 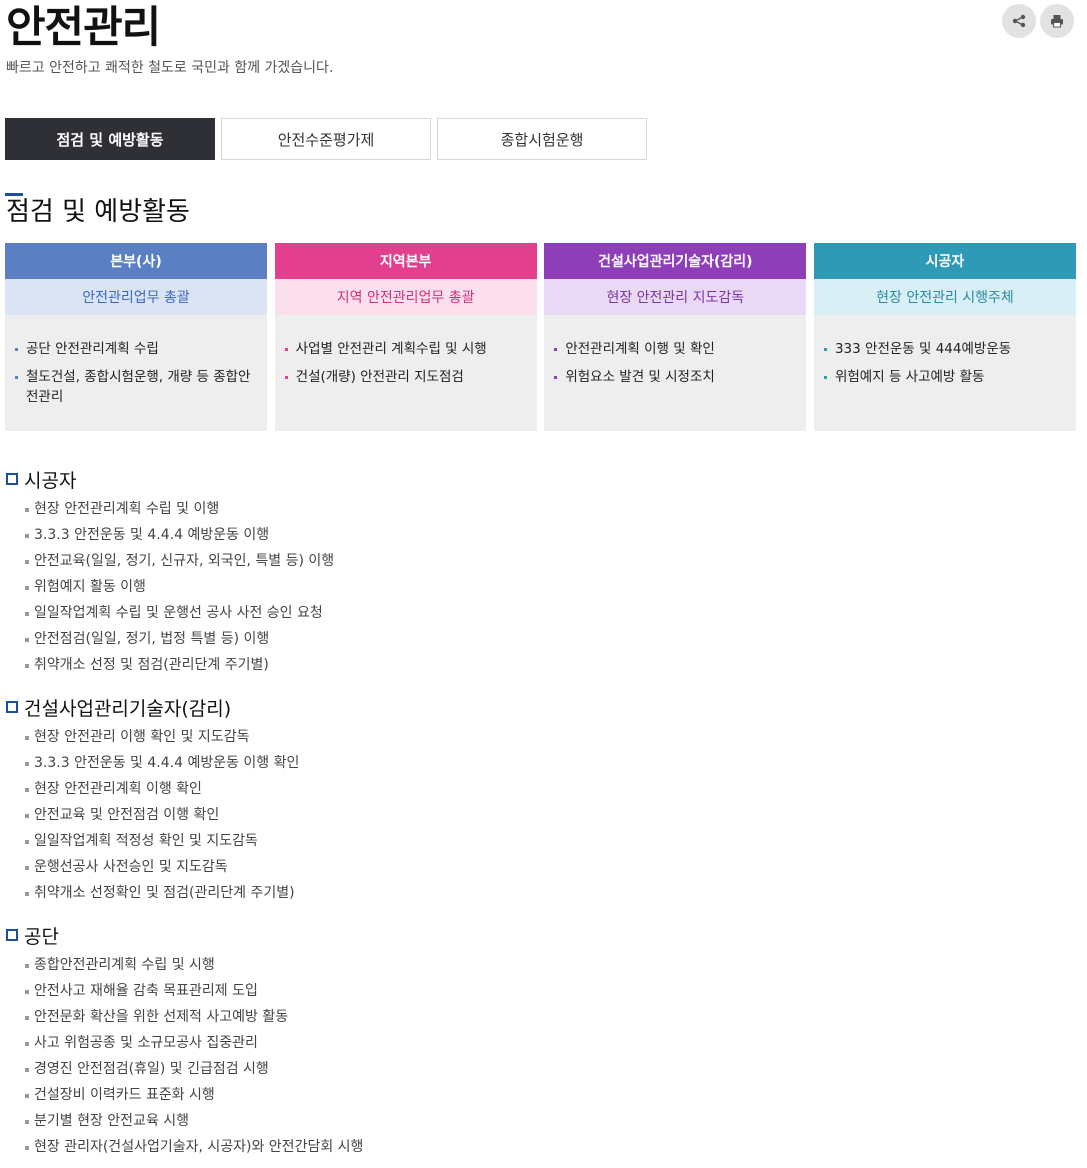 I want to click on org-column-subtitle: 현장 안전관리 시행주체, so click(x=944, y=297).